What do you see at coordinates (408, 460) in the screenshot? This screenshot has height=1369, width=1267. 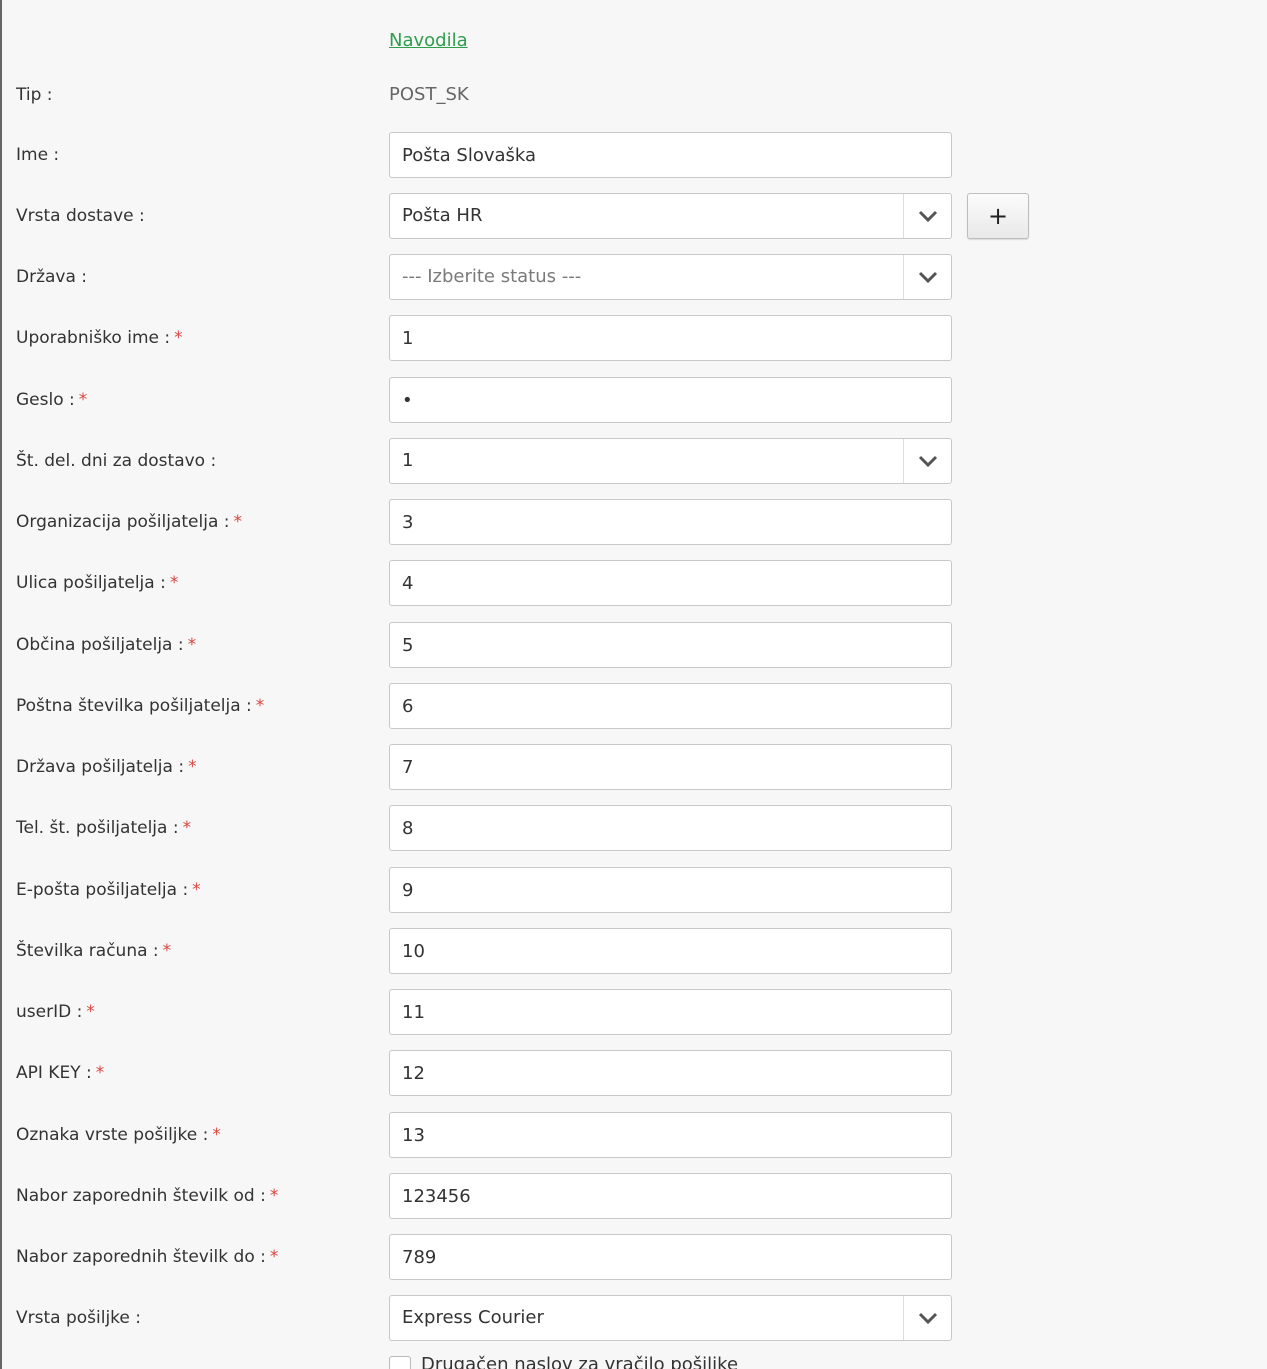 I see `st-del-dni-selected: 1` at bounding box center [408, 460].